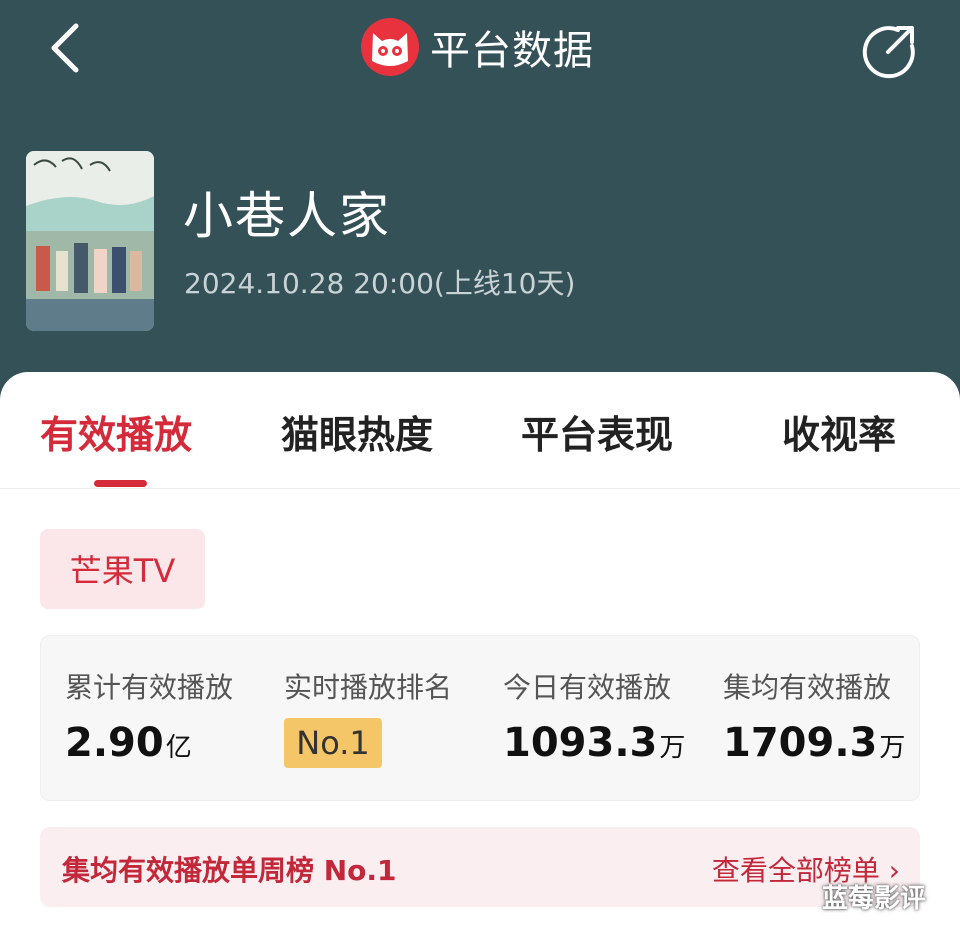 Image resolution: width=960 pixels, height=929 pixels. Describe the element at coordinates (800, 743) in the screenshot. I see `stat-number: 1709.3` at that location.